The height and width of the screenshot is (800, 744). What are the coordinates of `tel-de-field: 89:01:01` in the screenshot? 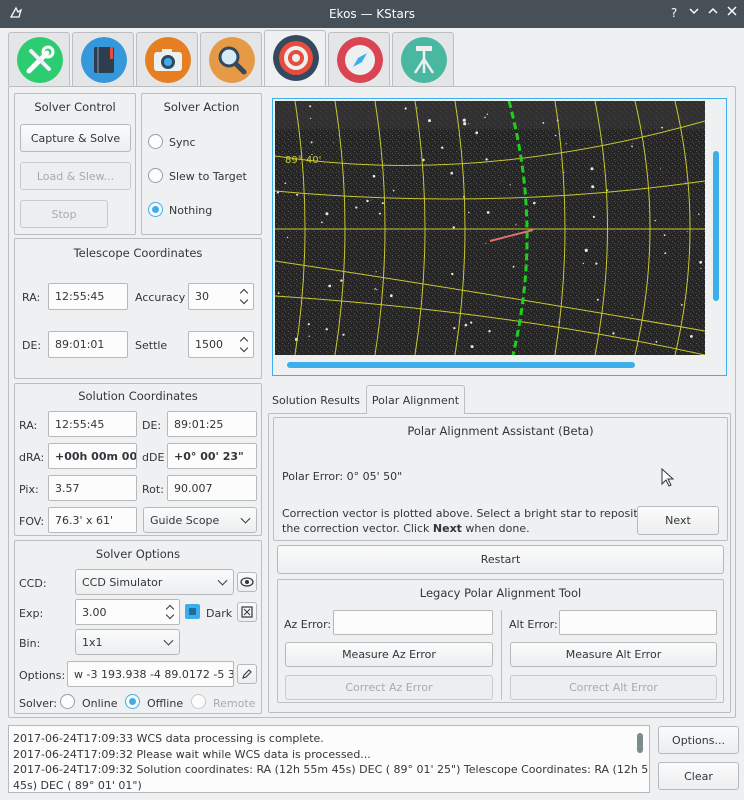 It's located at (88, 344).